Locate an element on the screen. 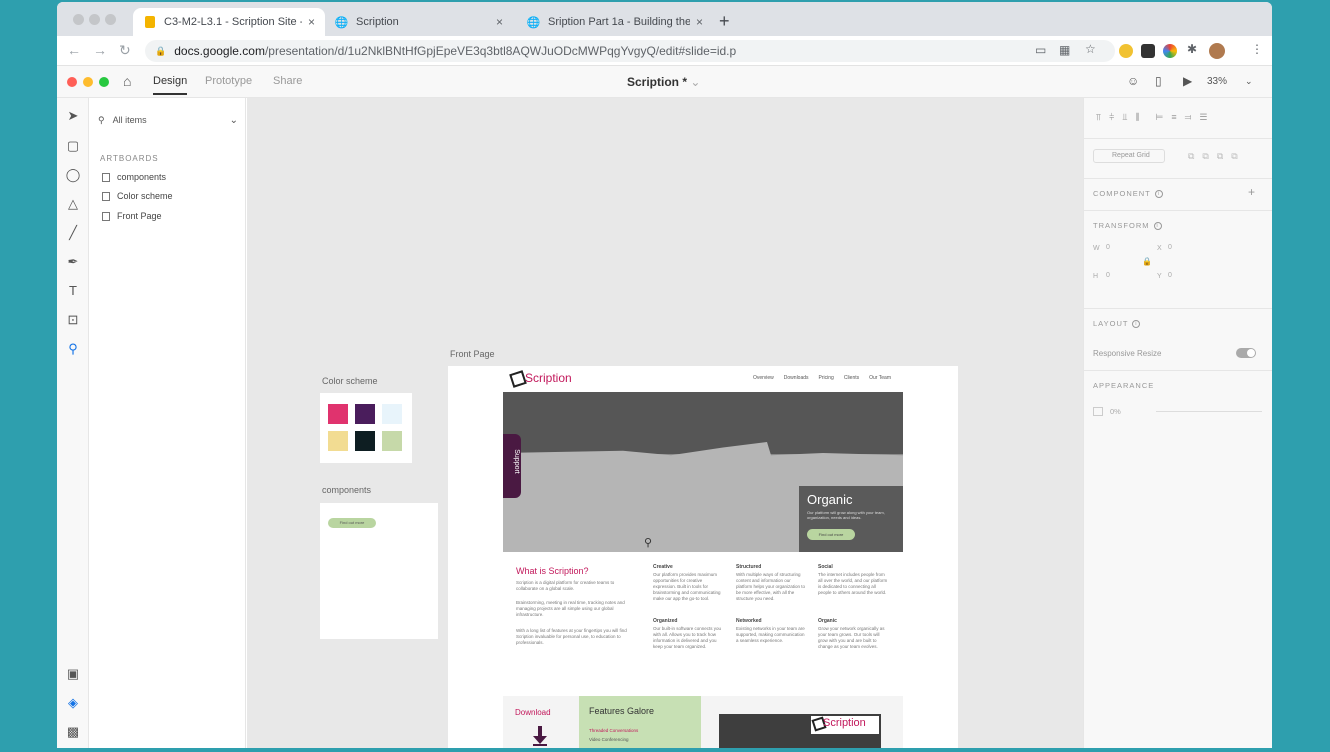  rectangle-tool-icon: ▢ is located at coordinates (73, 146).